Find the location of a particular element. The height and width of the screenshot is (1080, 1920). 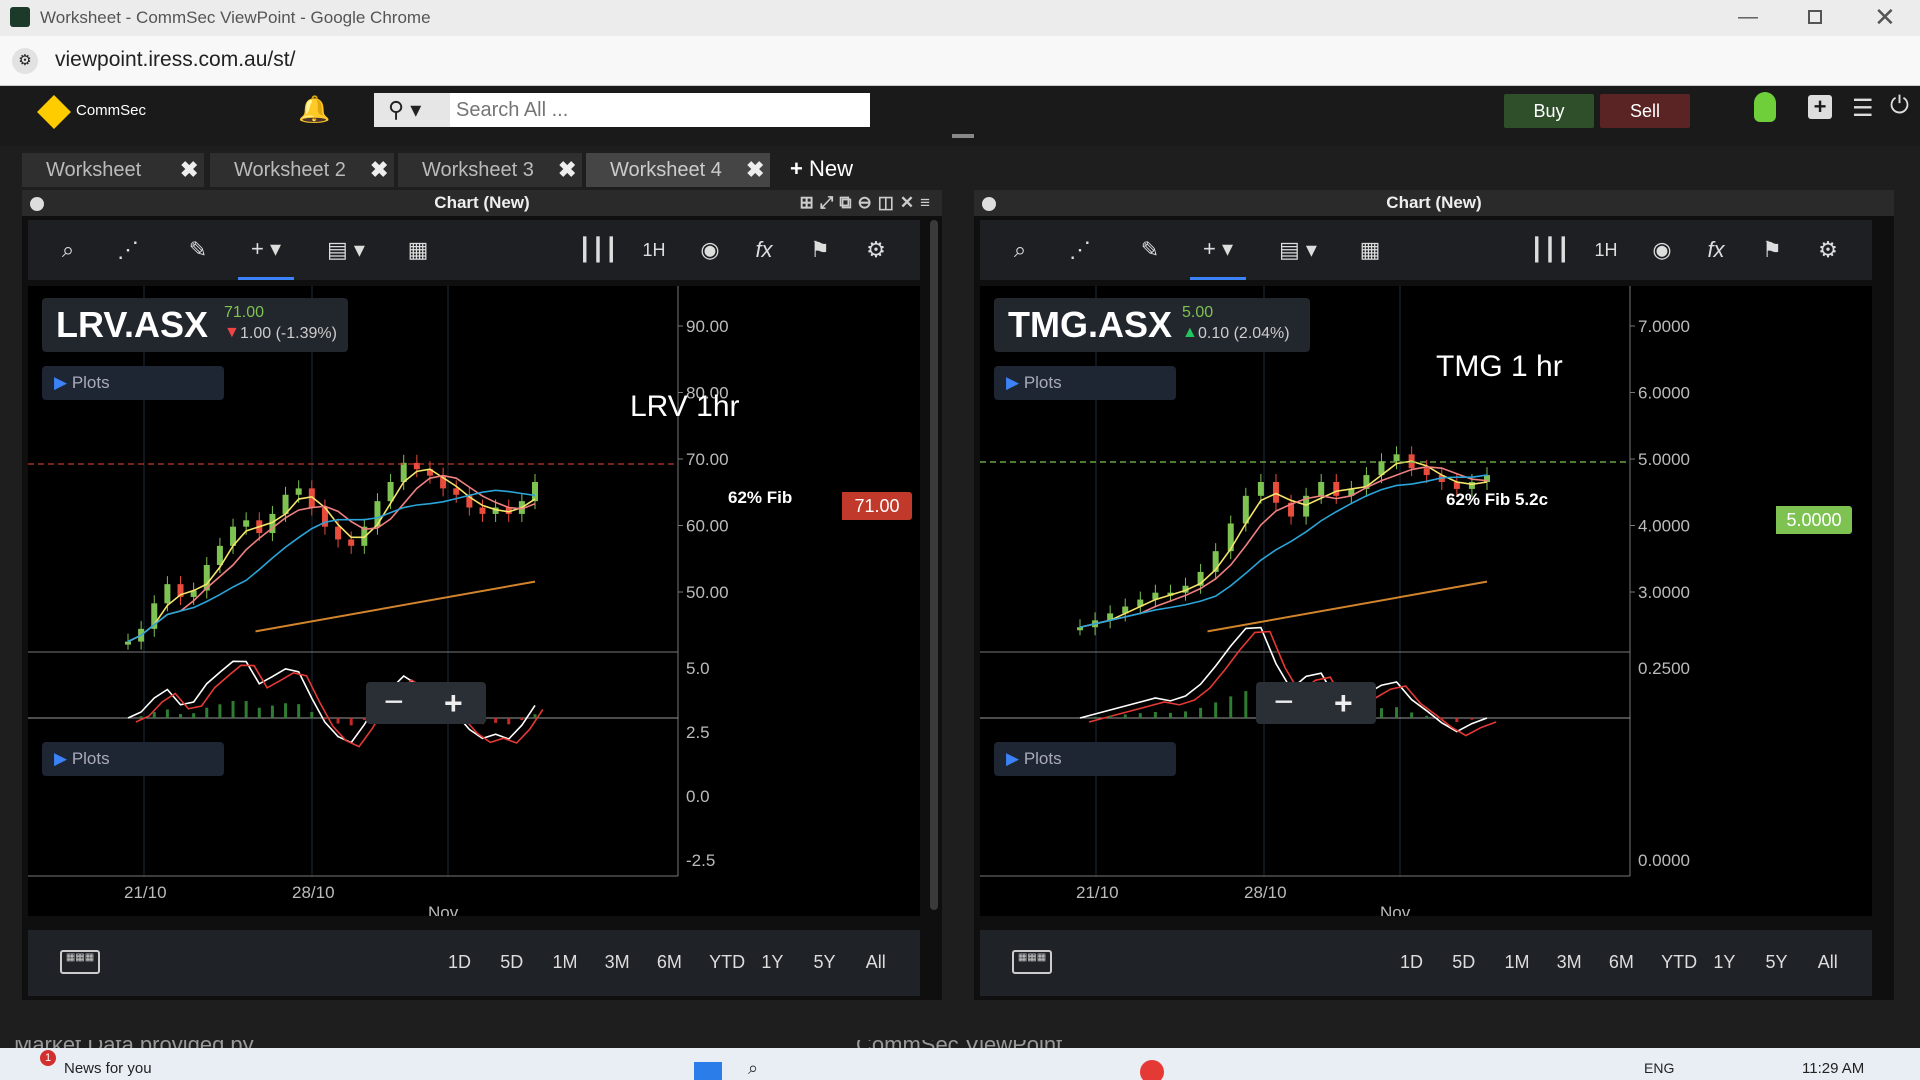

url-field: viewpoint.iress.com.au/st/ is located at coordinates (175, 60).